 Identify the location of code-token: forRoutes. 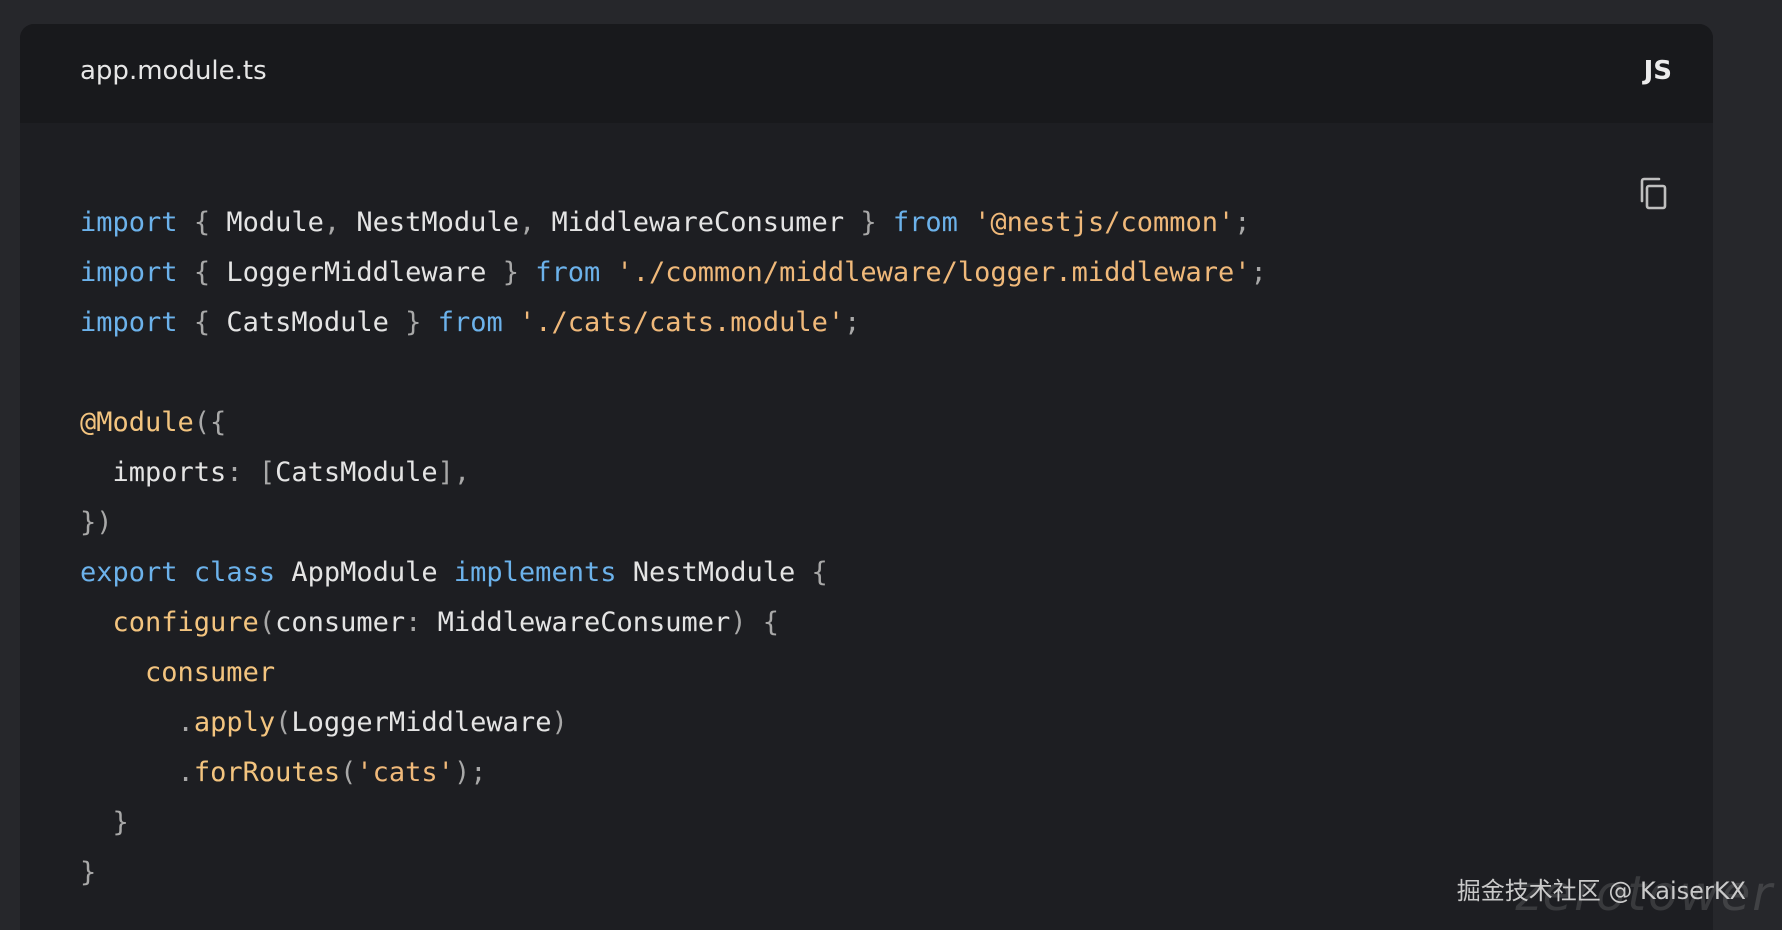
(267, 772).